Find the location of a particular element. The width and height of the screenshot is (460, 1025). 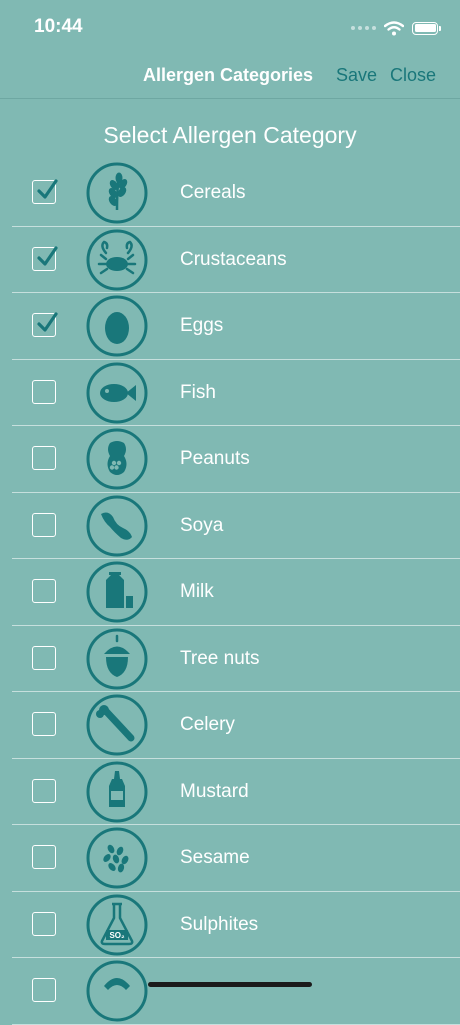

navigation-bar: Allergen Categories Save Close is located at coordinates (230, 76).